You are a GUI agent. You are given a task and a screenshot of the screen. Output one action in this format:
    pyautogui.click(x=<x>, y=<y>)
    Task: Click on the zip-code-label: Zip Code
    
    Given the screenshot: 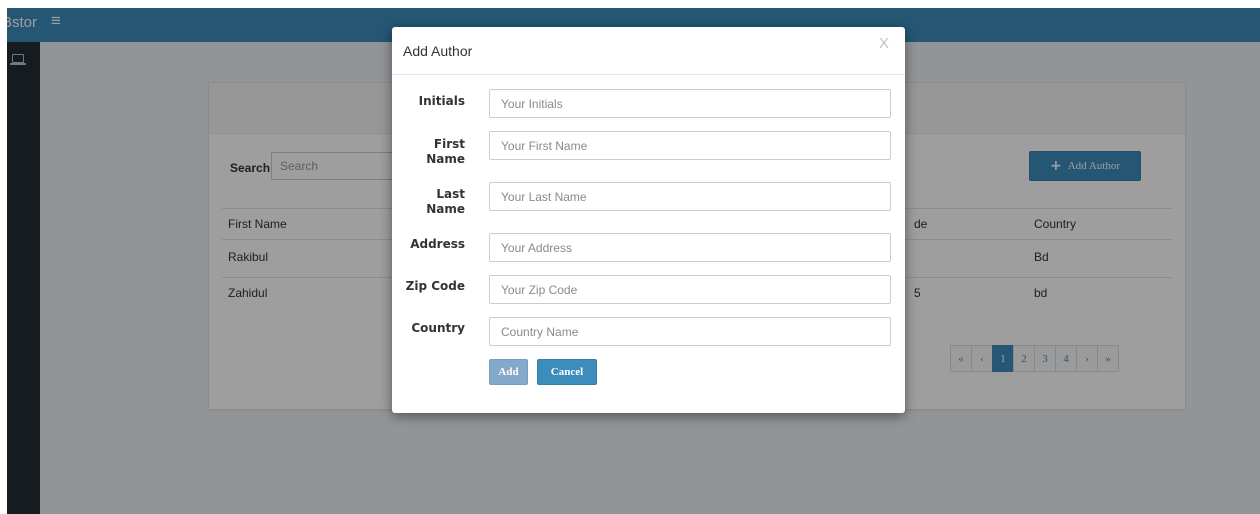 What is the action you would take?
    pyautogui.click(x=435, y=286)
    